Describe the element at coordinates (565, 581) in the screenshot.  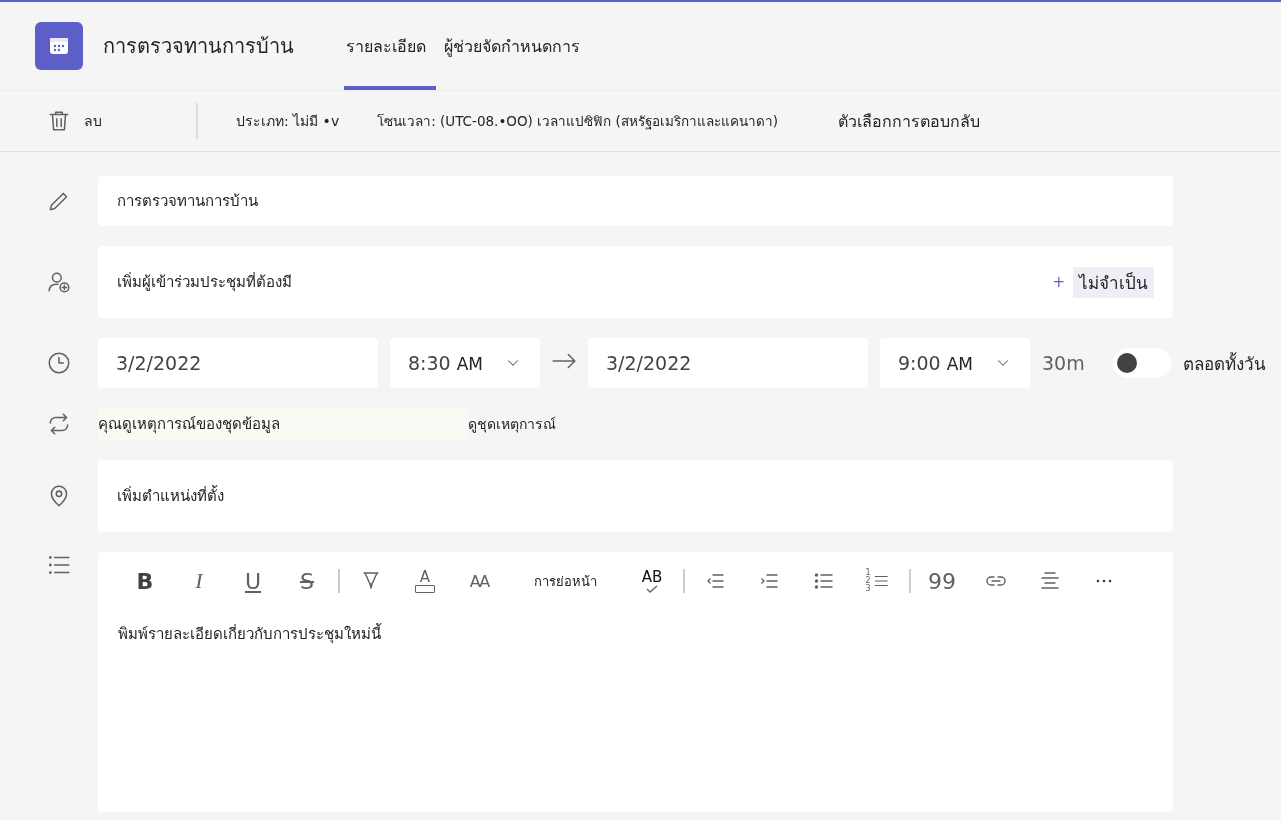
I see `paragraph-button: การย่อหน้า` at that location.